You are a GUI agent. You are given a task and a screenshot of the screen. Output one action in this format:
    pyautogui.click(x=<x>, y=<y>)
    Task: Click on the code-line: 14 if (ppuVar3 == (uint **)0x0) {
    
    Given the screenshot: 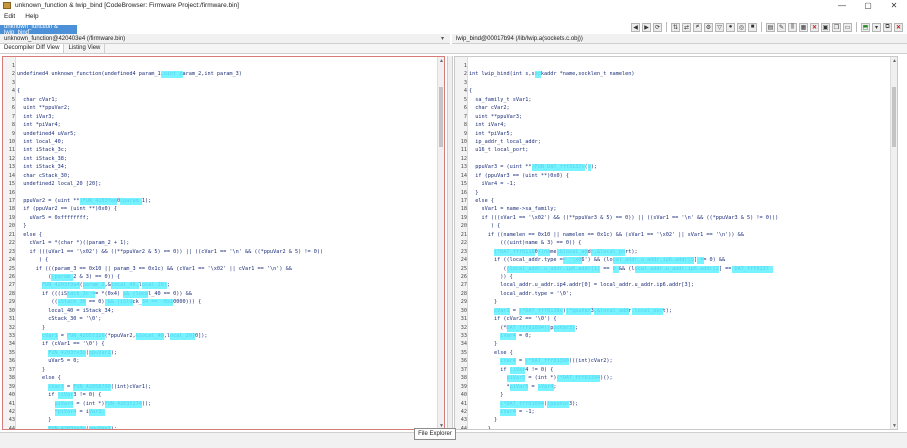 What is the action you would take?
    pyautogui.click(x=675, y=176)
    